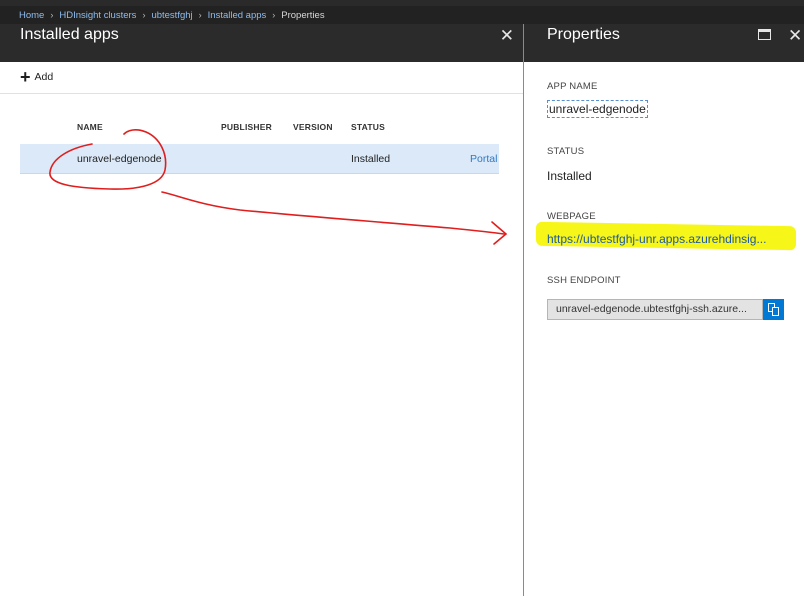 The width and height of the screenshot is (804, 596). Describe the element at coordinates (171, 15) in the screenshot. I see `breadcrumb-cluster: ubtestfghj` at that location.